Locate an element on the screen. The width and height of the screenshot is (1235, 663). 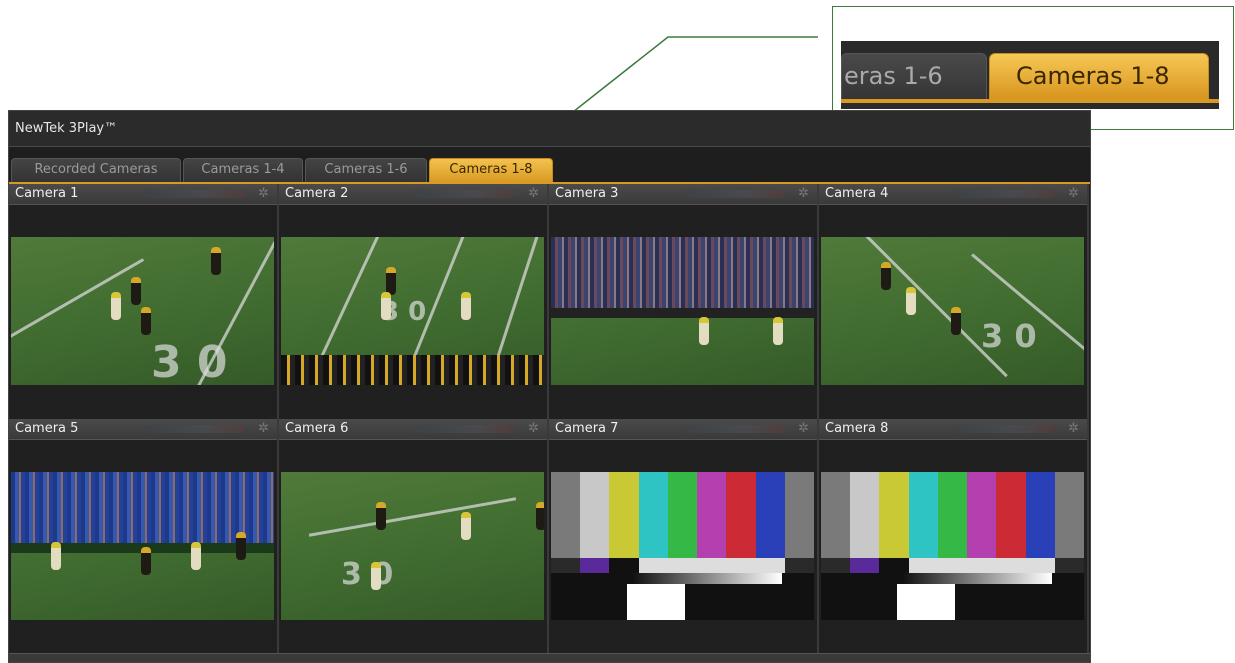
tab-label: Cameras 1-8 is located at coordinates (491, 169).